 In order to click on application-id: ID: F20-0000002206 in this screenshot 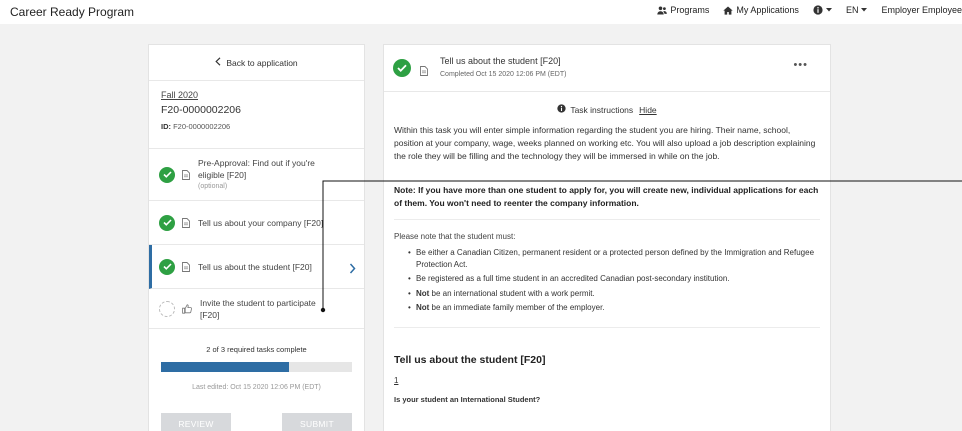, I will do `click(257, 126)`.